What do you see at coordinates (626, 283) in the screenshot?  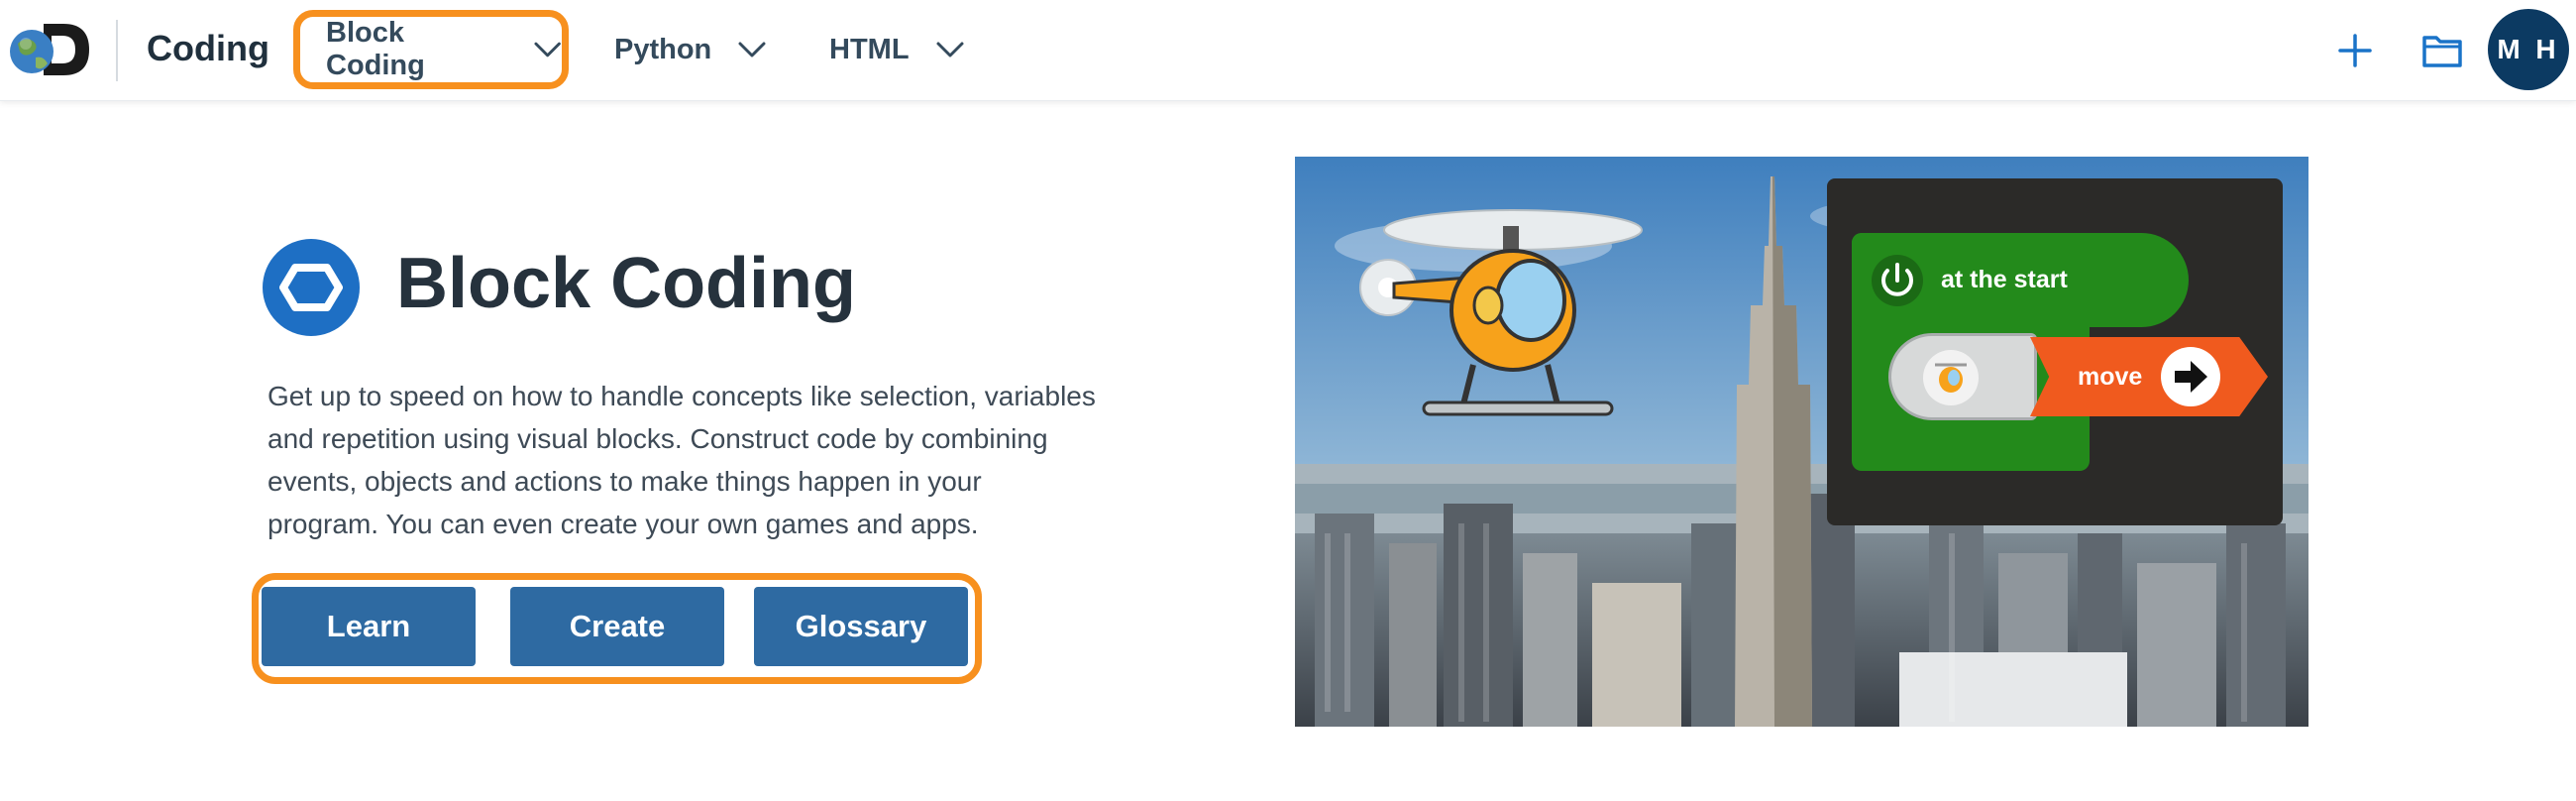 I see `page-title: Block Coding` at bounding box center [626, 283].